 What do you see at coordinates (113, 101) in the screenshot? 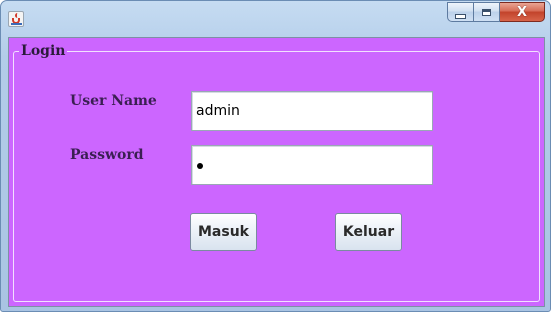
I see `username-label: User Name` at bounding box center [113, 101].